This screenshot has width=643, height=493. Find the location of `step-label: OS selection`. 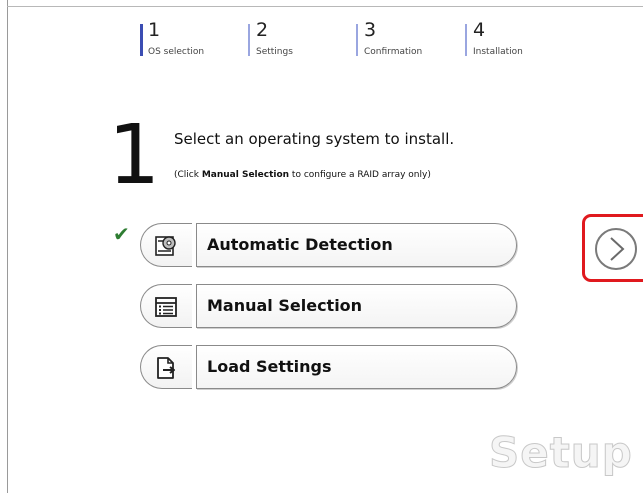

step-label: OS selection is located at coordinates (176, 52).